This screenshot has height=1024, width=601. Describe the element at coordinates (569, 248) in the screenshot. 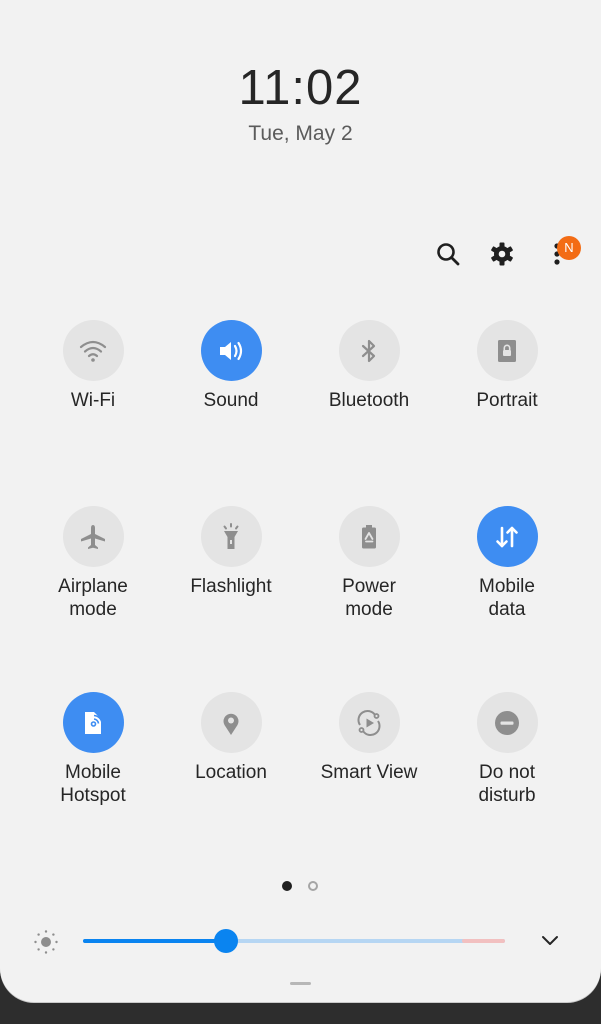

I see `notification-badge: N` at that location.